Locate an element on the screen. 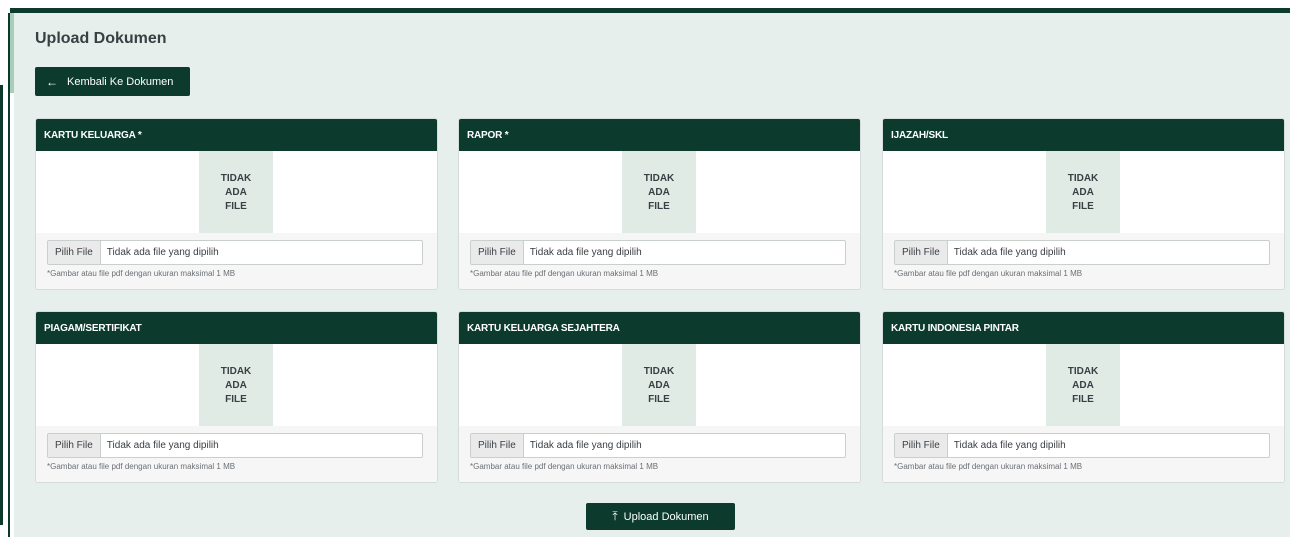  card-title: RAPOR * is located at coordinates (659, 135).